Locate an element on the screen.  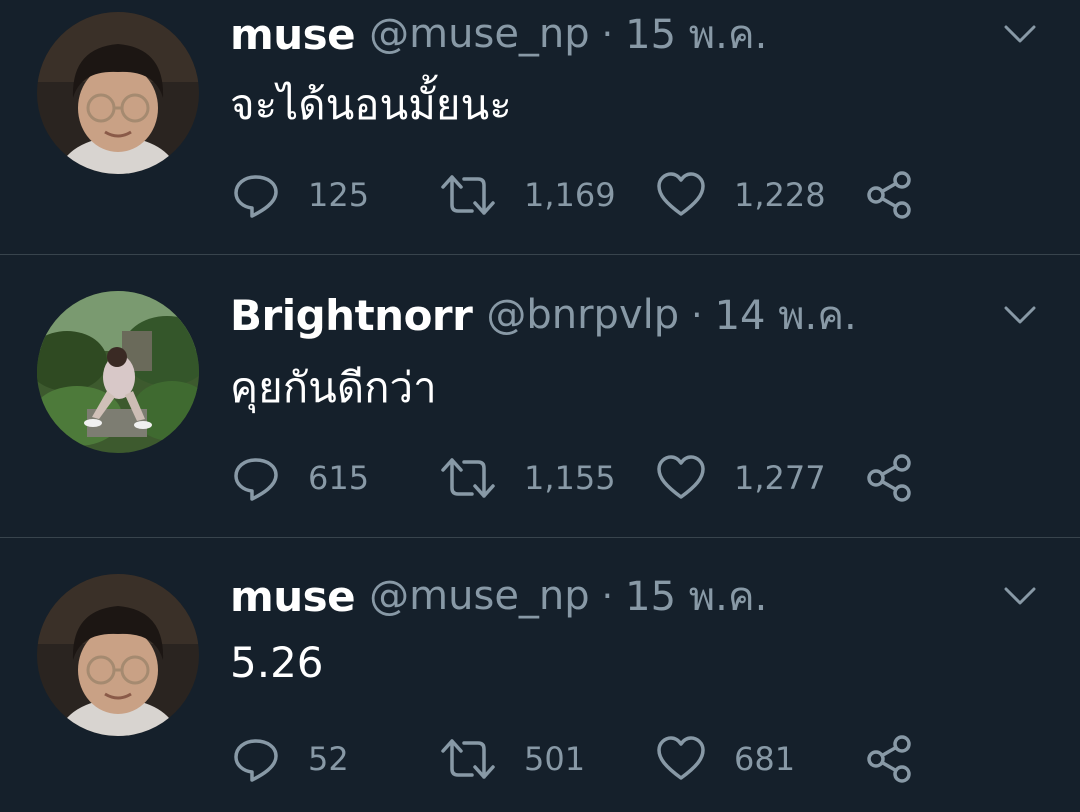
tweet-header: Brightnorr @bnrpvlp · 14 พ.ค. is located at coordinates (595, 315).